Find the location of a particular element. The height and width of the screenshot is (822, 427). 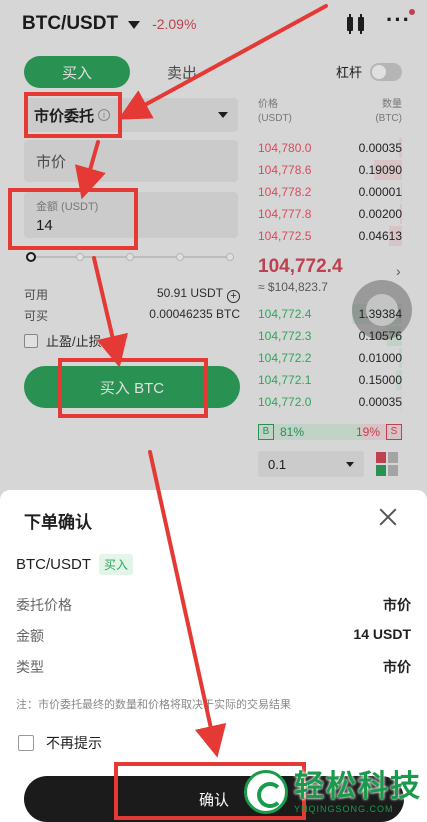

bid-qty: 1.39384 is located at coordinates (380, 314).